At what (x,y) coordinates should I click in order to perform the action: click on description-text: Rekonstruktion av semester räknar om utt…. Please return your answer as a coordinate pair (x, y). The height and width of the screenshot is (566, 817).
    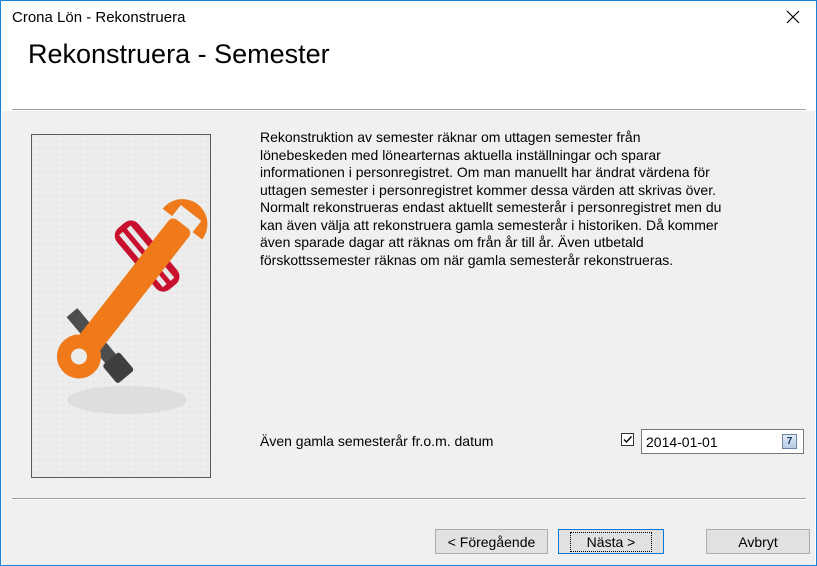
    Looking at the image, I should click on (491, 198).